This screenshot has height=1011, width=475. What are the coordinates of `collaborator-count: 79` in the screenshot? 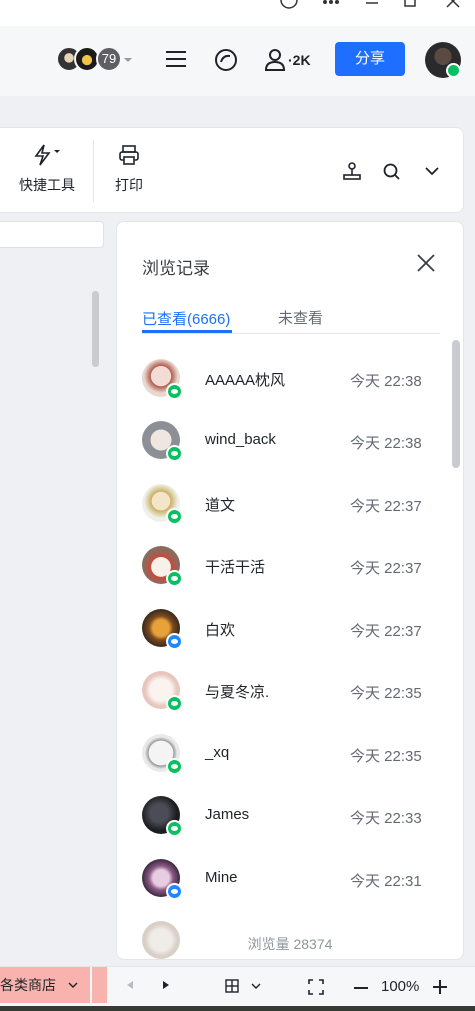 It's located at (109, 59).